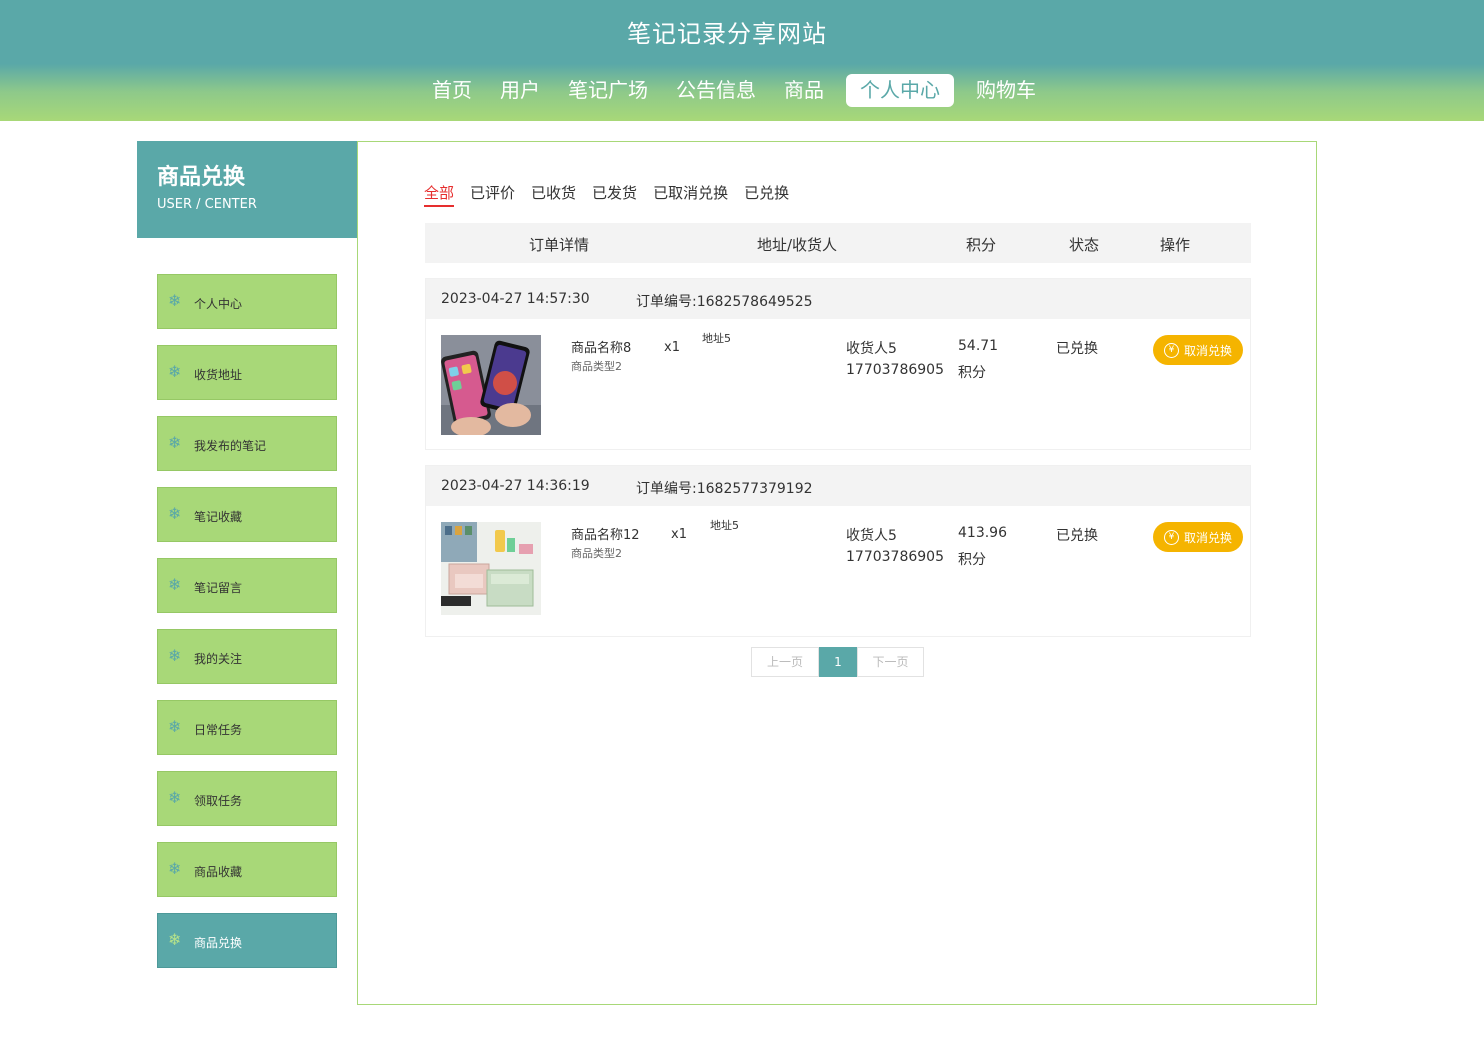  I want to click on sidebar-item-label: 个人中心, so click(218, 304).